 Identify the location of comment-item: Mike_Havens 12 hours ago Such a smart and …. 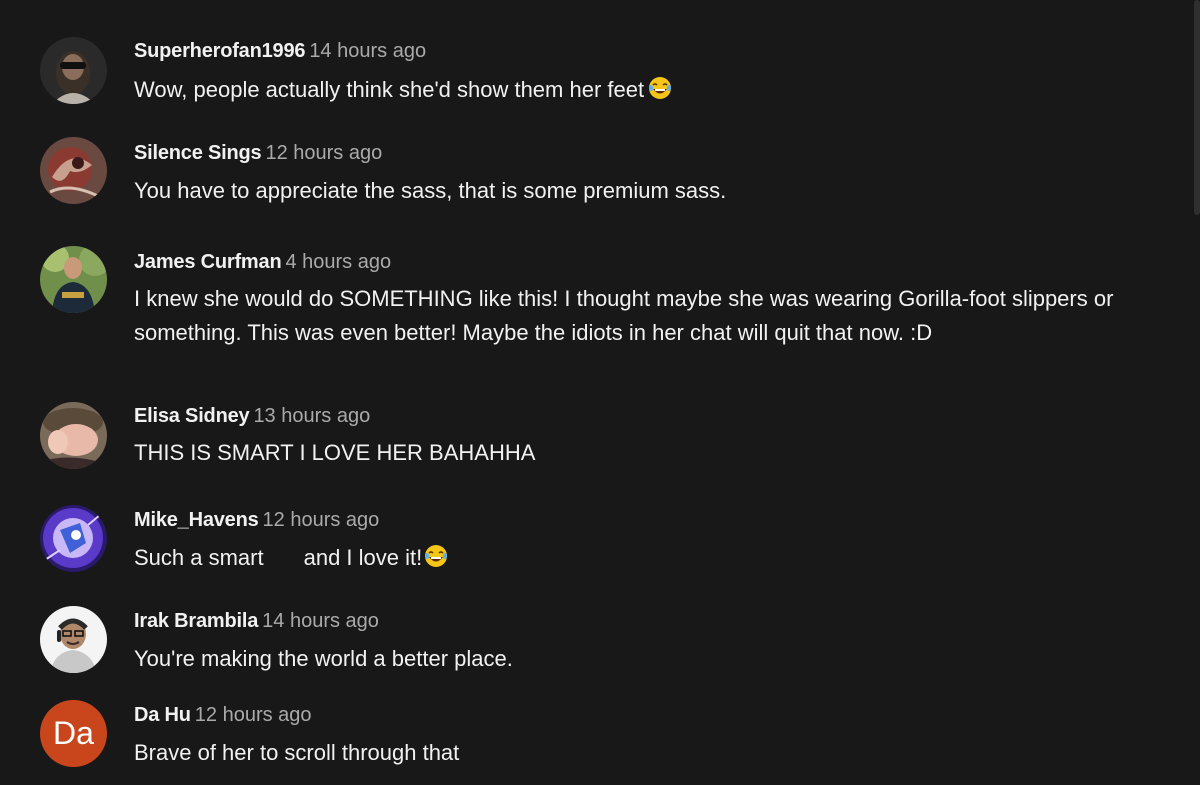
(595, 550).